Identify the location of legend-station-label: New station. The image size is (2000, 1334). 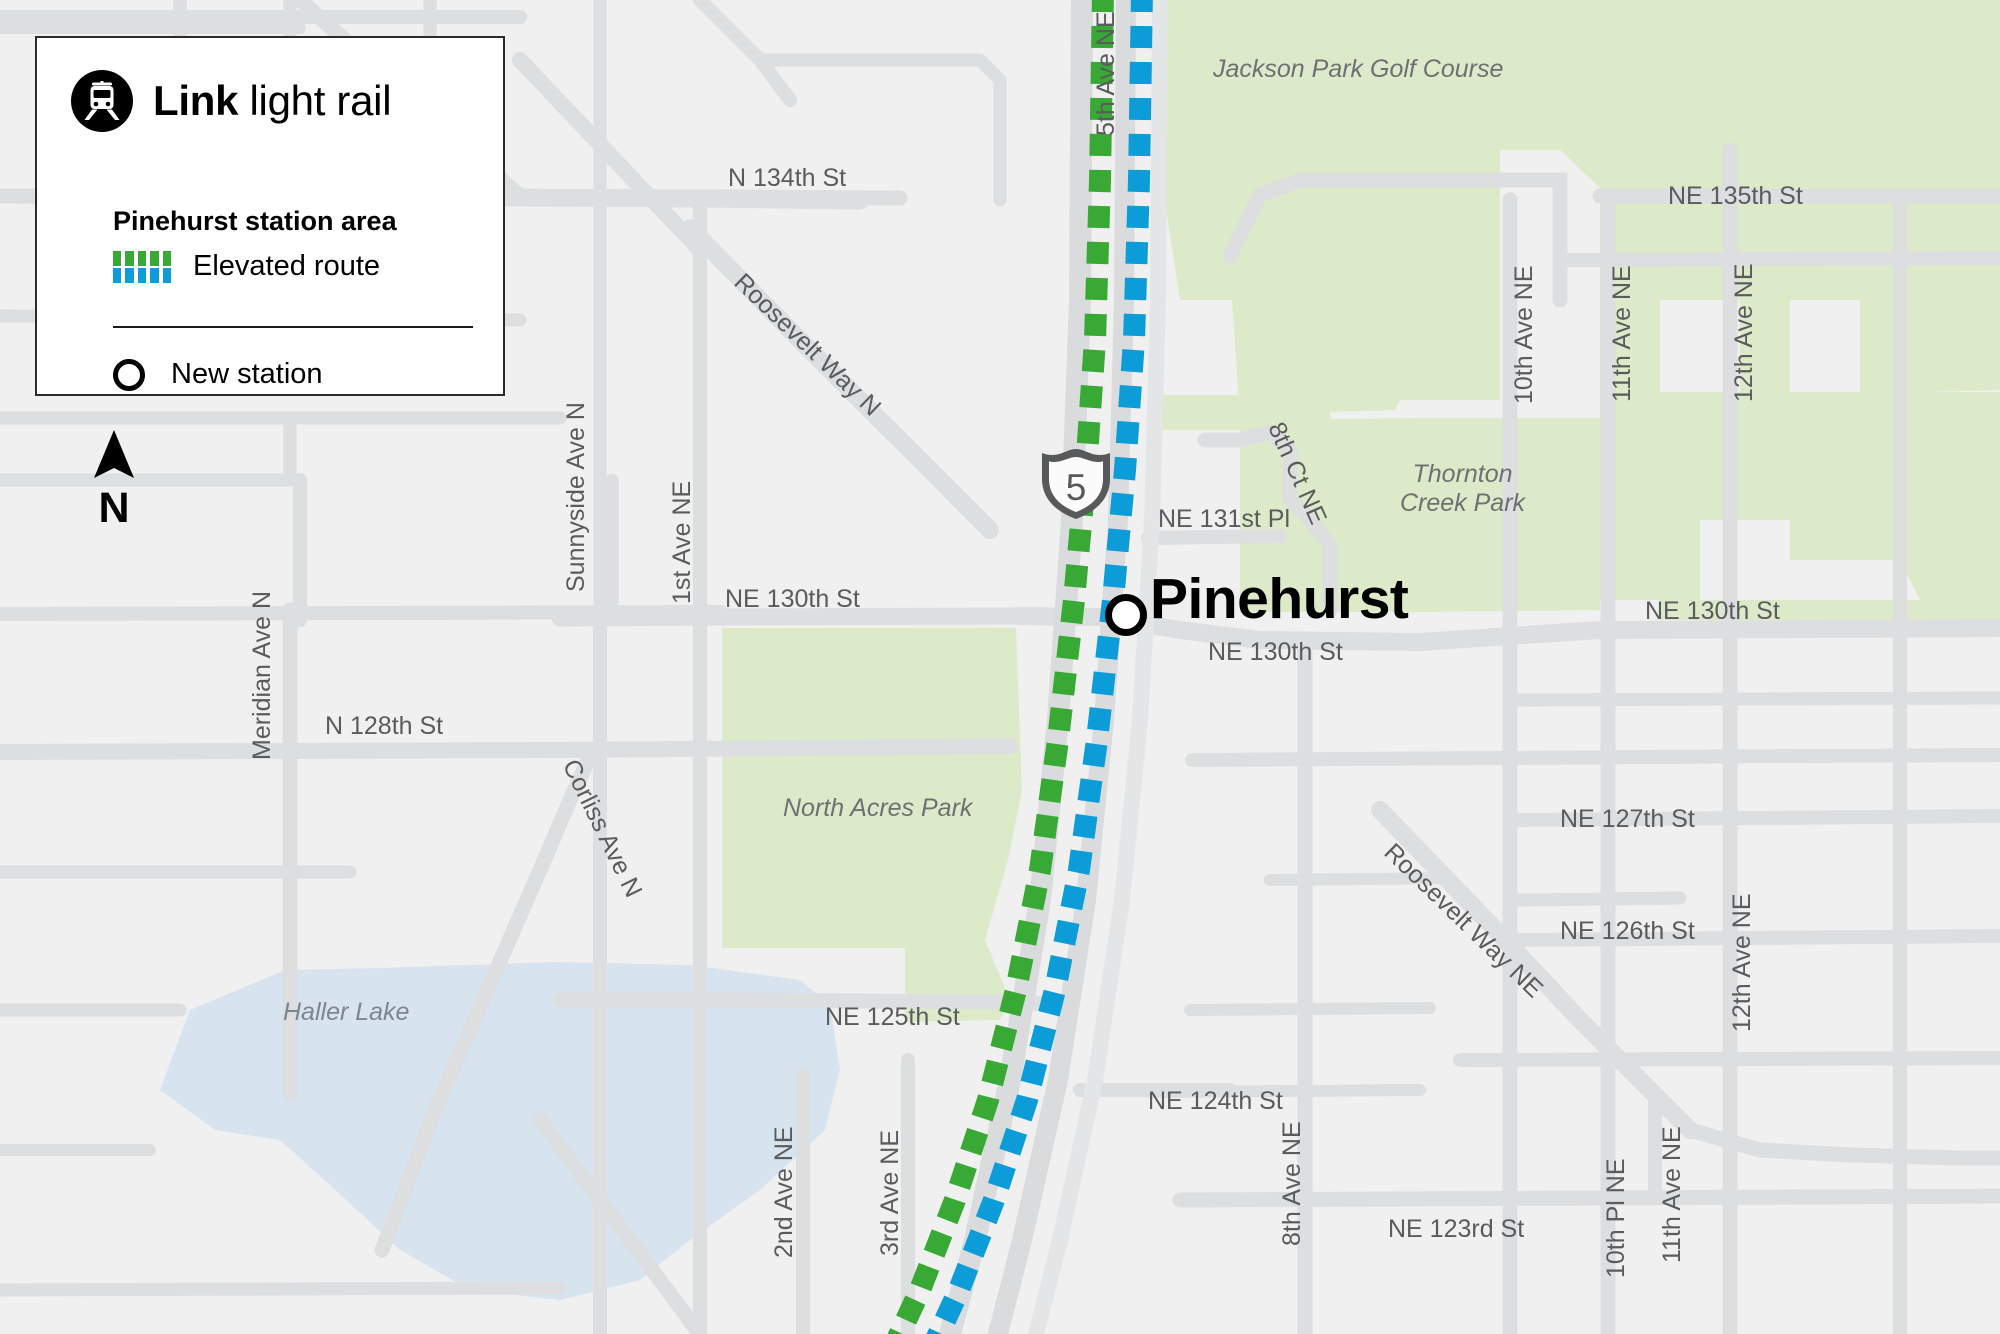
(247, 374).